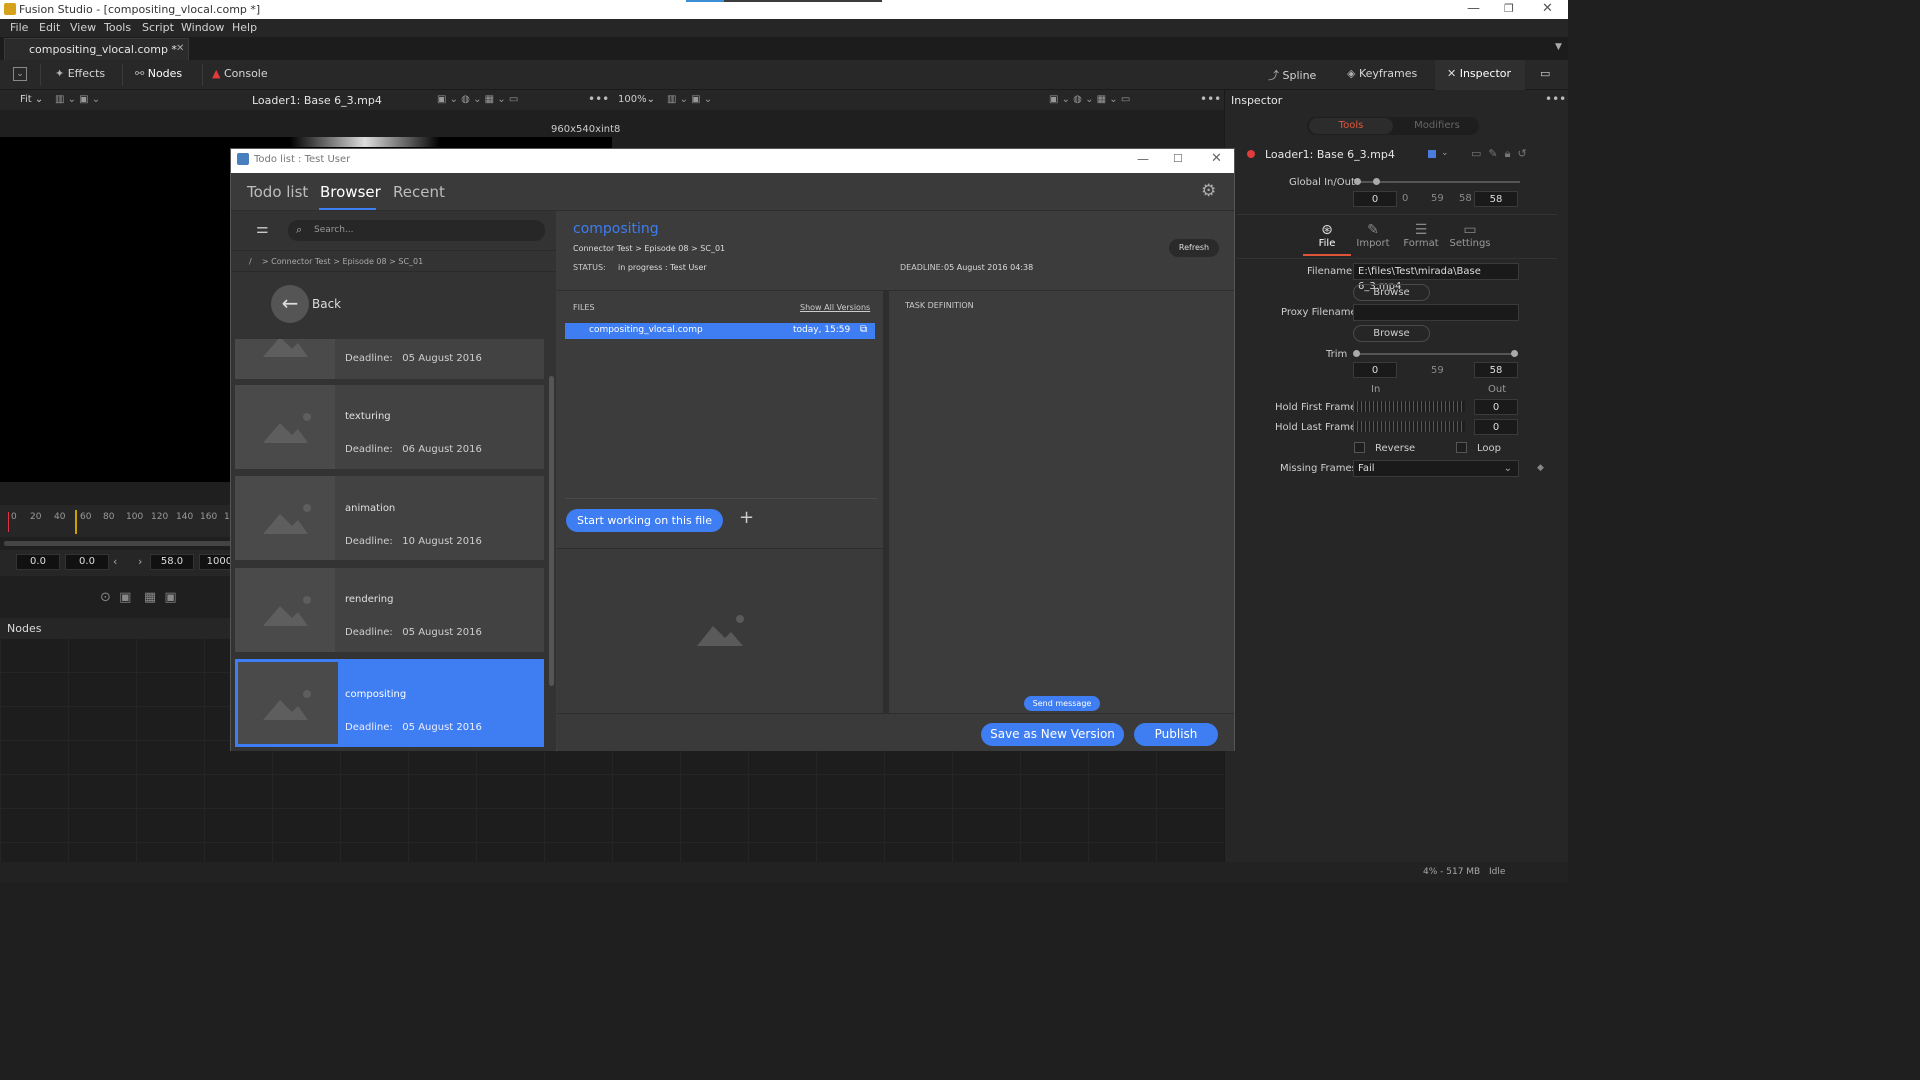  I want to click on save-new-version-button: Save as New Version, so click(1052, 734).